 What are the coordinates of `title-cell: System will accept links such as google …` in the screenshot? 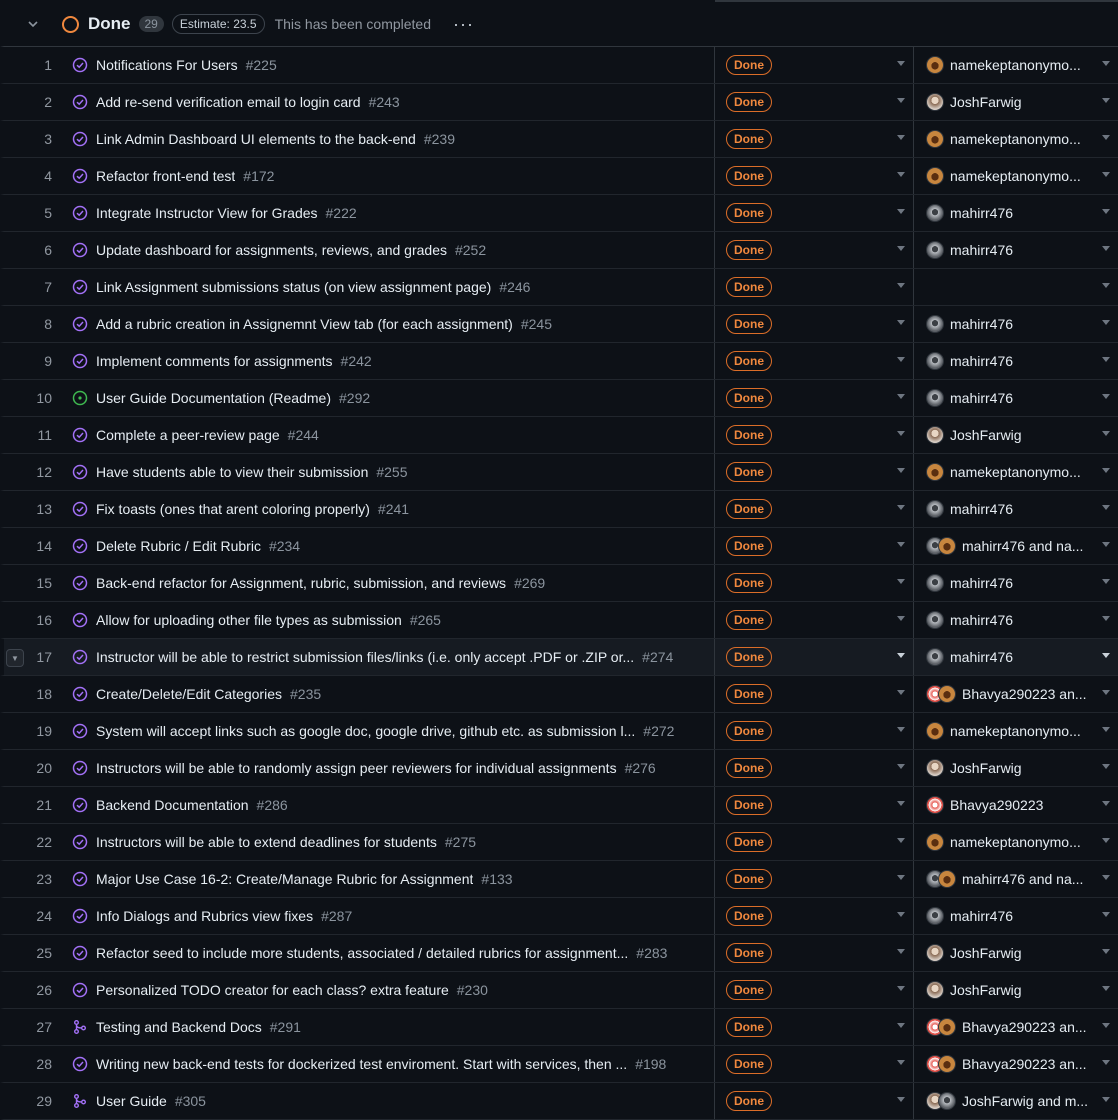 It's located at (387, 731).